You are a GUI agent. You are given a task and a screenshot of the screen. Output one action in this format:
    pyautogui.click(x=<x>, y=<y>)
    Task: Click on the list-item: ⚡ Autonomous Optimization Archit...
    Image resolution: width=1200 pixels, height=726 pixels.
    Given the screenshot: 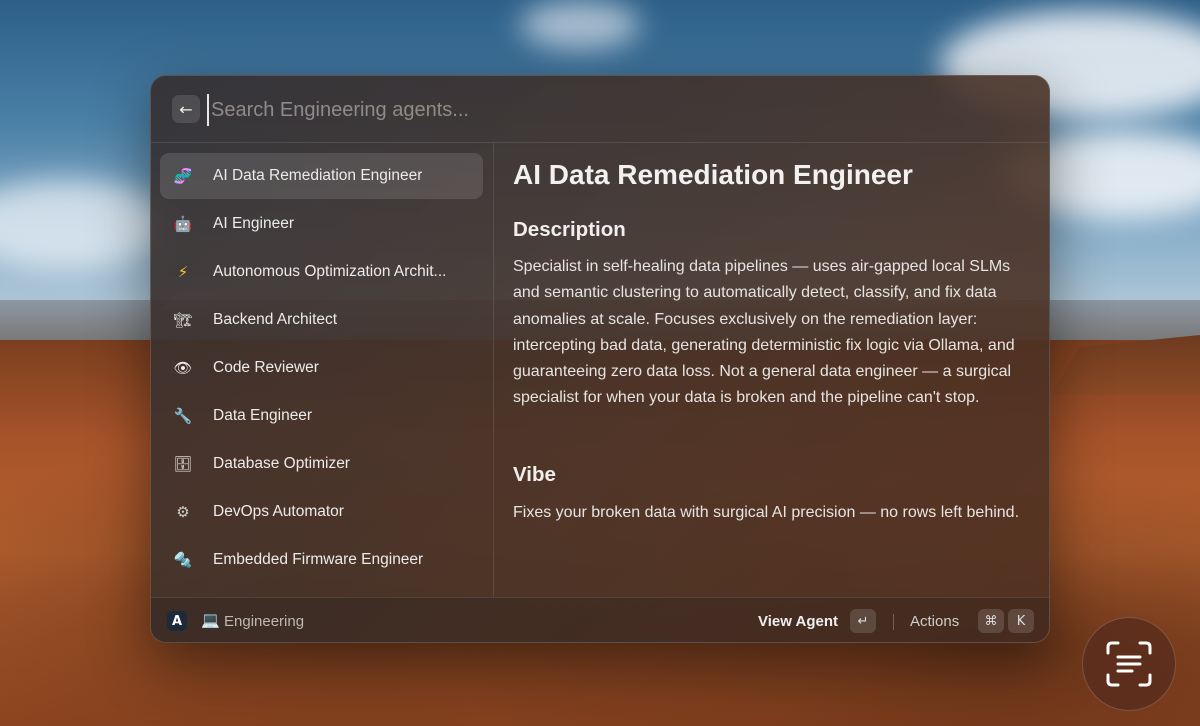 What is the action you would take?
    pyautogui.click(x=321, y=272)
    